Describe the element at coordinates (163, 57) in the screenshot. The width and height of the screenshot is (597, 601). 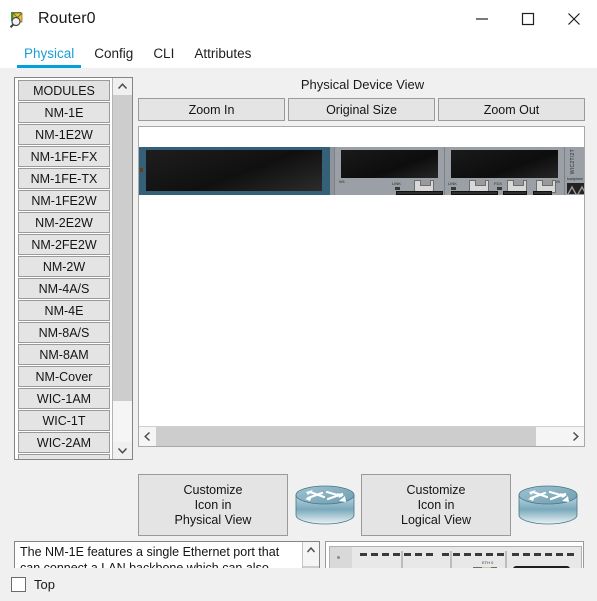
I see `tab-cli: CLI` at that location.